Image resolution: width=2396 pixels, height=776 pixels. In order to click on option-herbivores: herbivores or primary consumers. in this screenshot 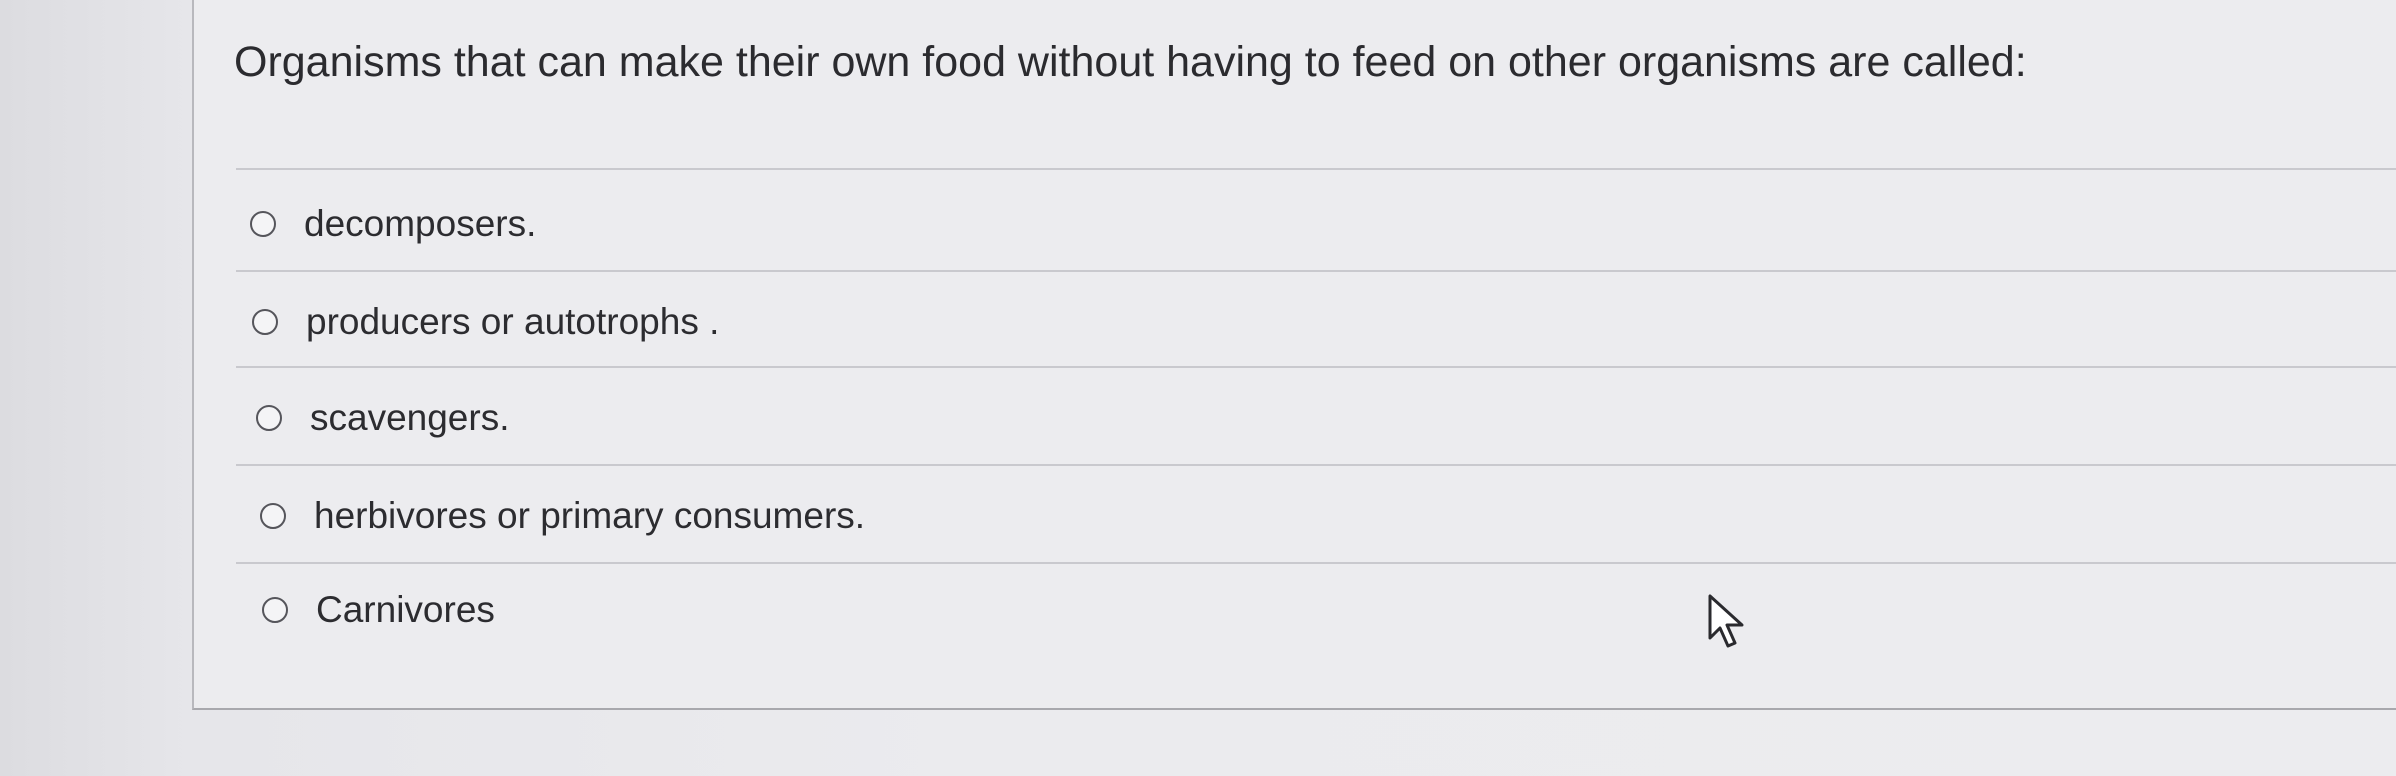, I will do `click(562, 516)`.